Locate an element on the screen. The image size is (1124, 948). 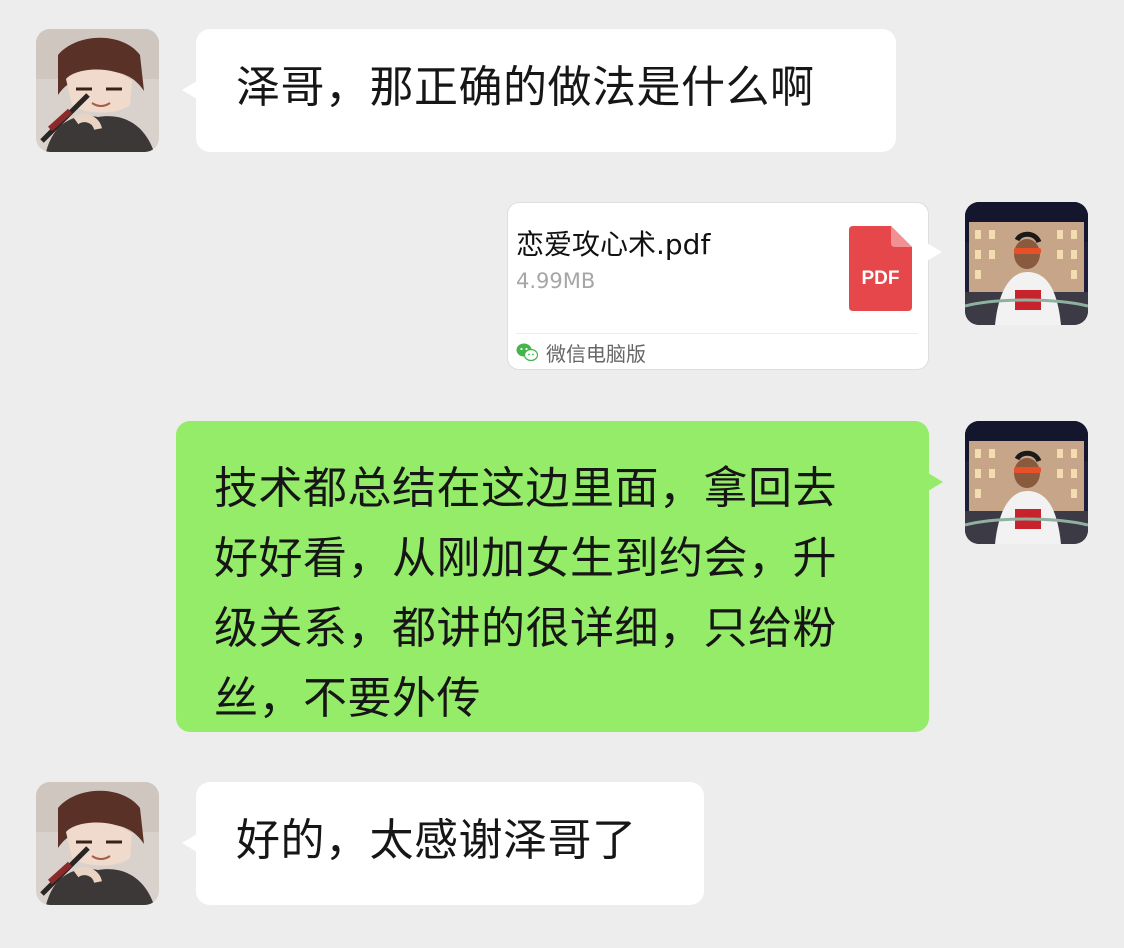
file-card-divider is located at coordinates (717, 333).